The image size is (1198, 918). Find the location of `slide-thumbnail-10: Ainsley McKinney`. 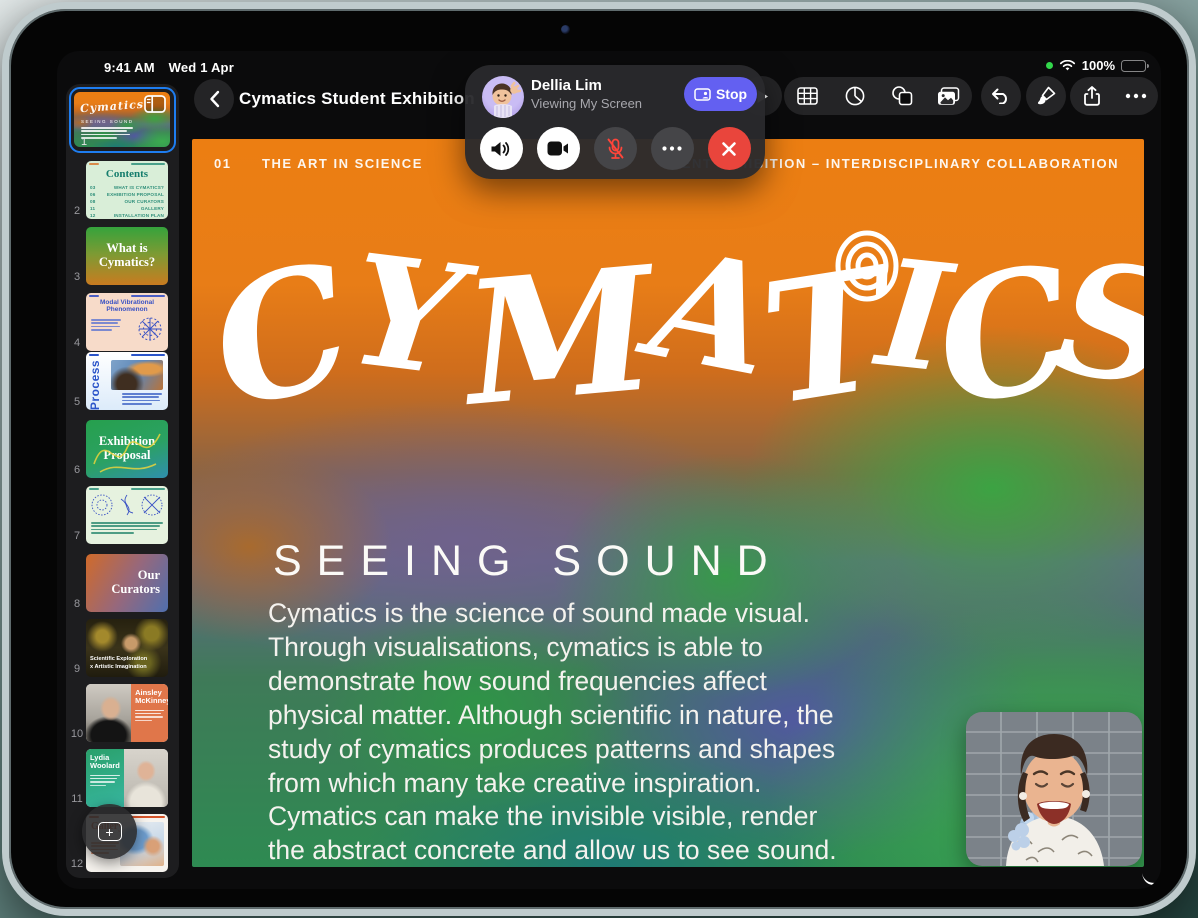

slide-thumbnail-10: Ainsley McKinney is located at coordinates (127, 713).